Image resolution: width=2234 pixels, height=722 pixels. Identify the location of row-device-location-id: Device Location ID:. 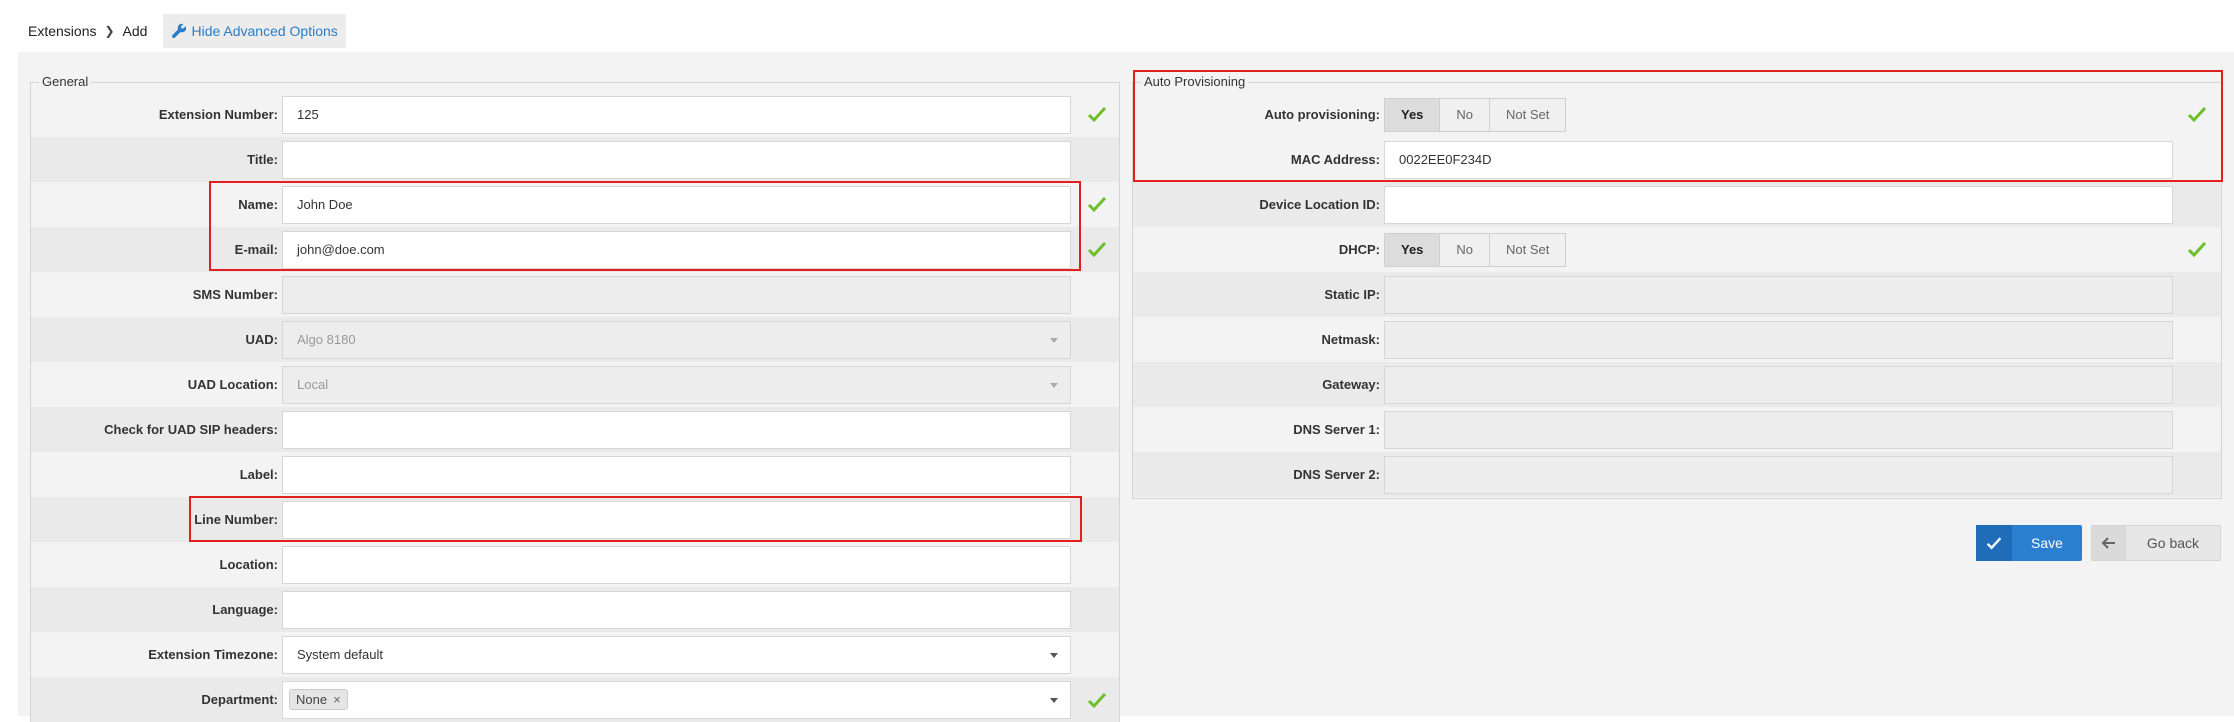
(1677, 204).